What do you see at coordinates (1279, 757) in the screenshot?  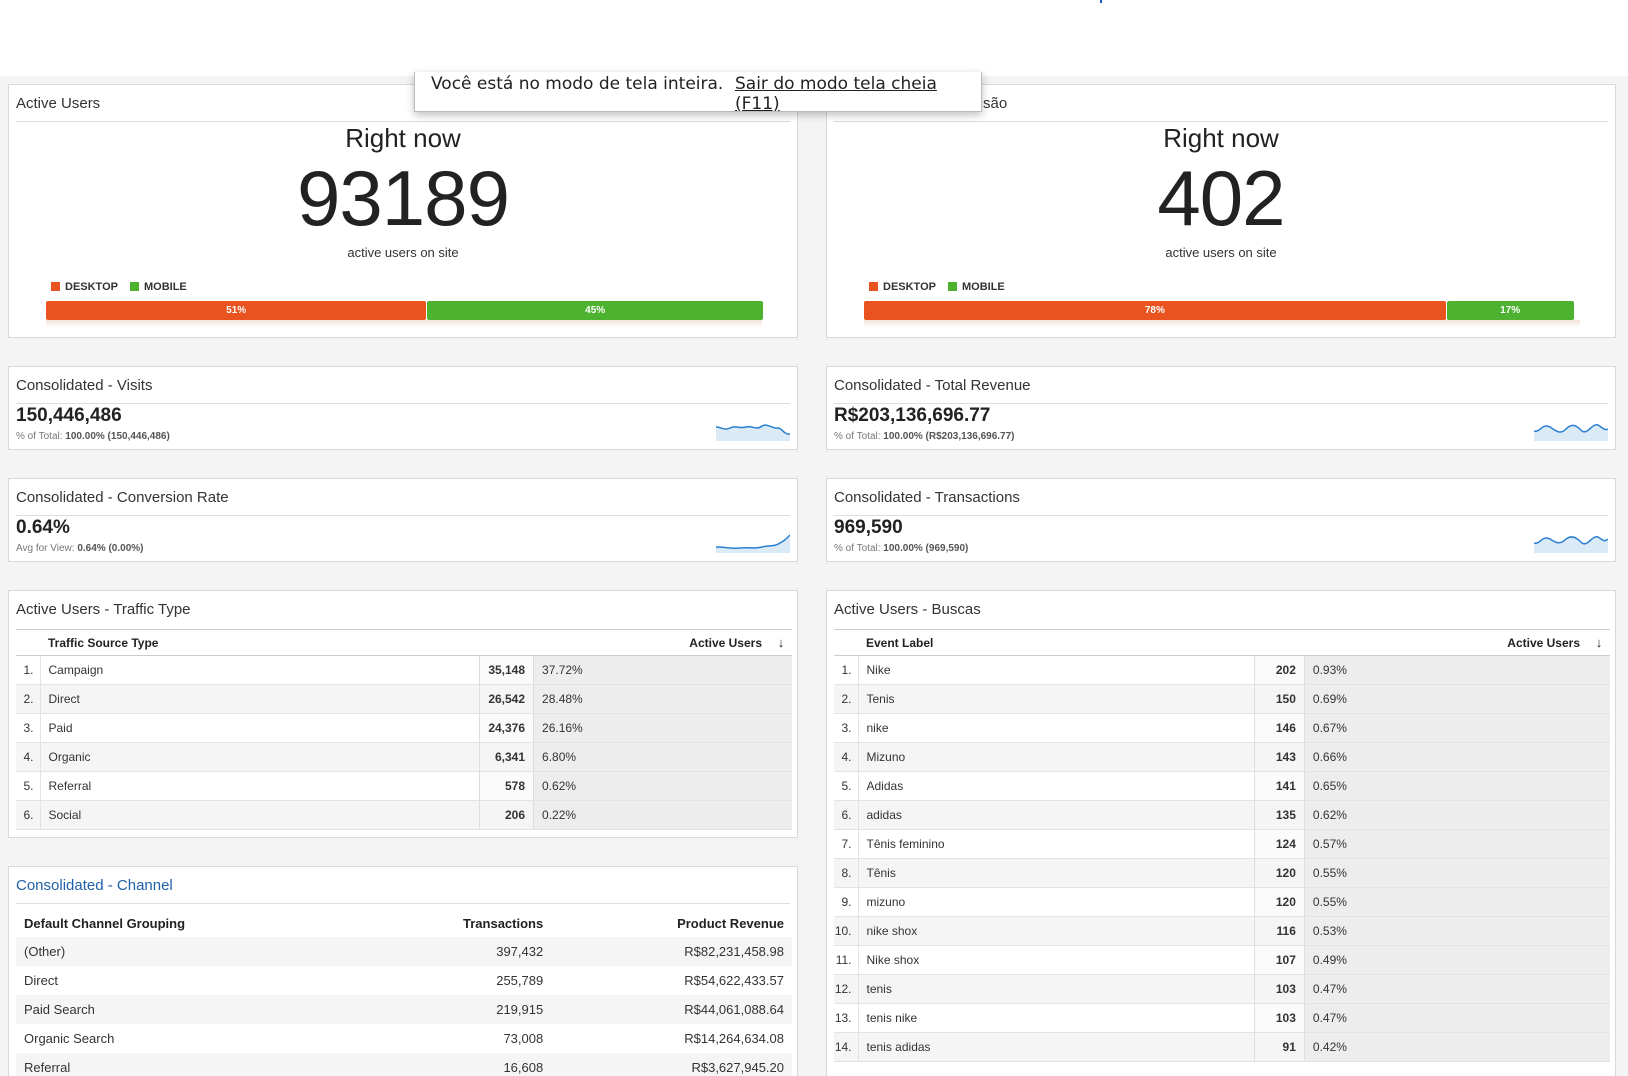 I see `row-value: 143` at bounding box center [1279, 757].